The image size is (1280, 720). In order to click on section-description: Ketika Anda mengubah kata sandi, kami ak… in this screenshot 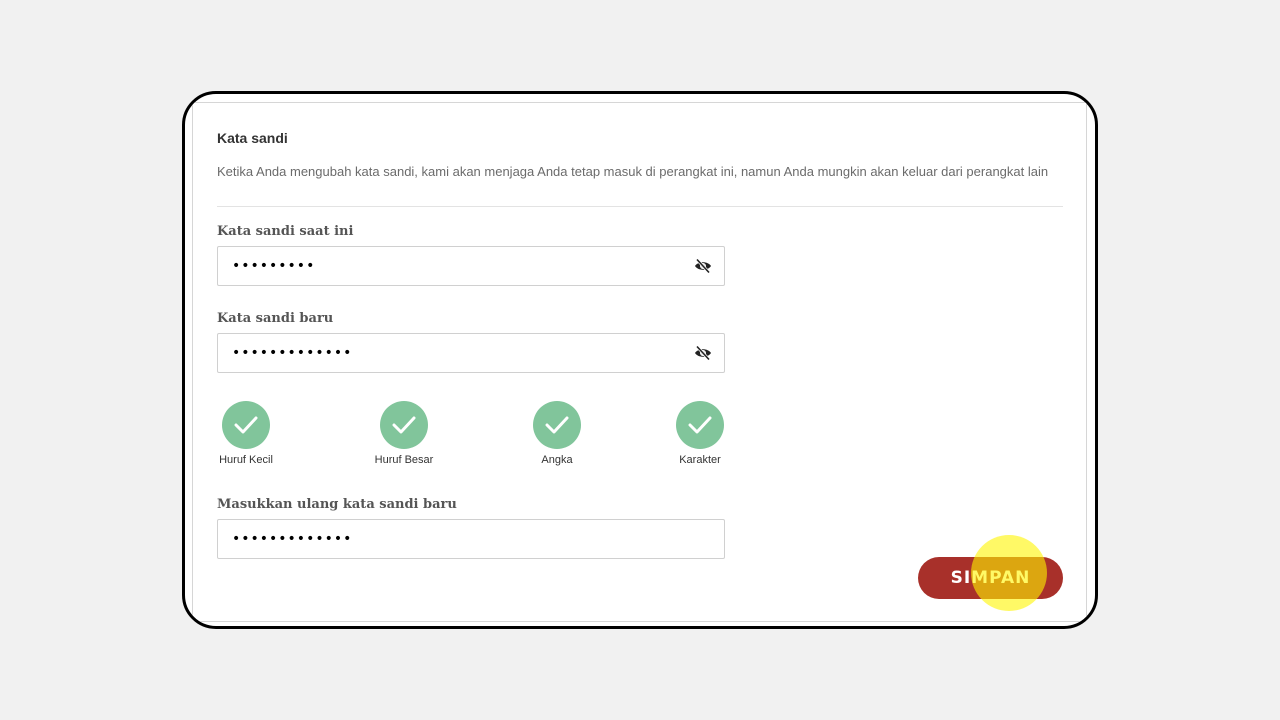, I will do `click(633, 171)`.